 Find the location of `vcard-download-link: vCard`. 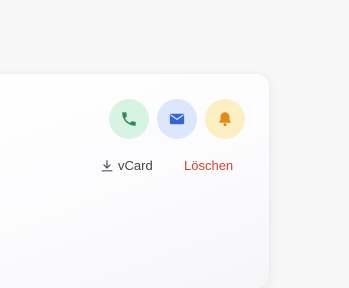

vcard-download-link: vCard is located at coordinates (126, 165).